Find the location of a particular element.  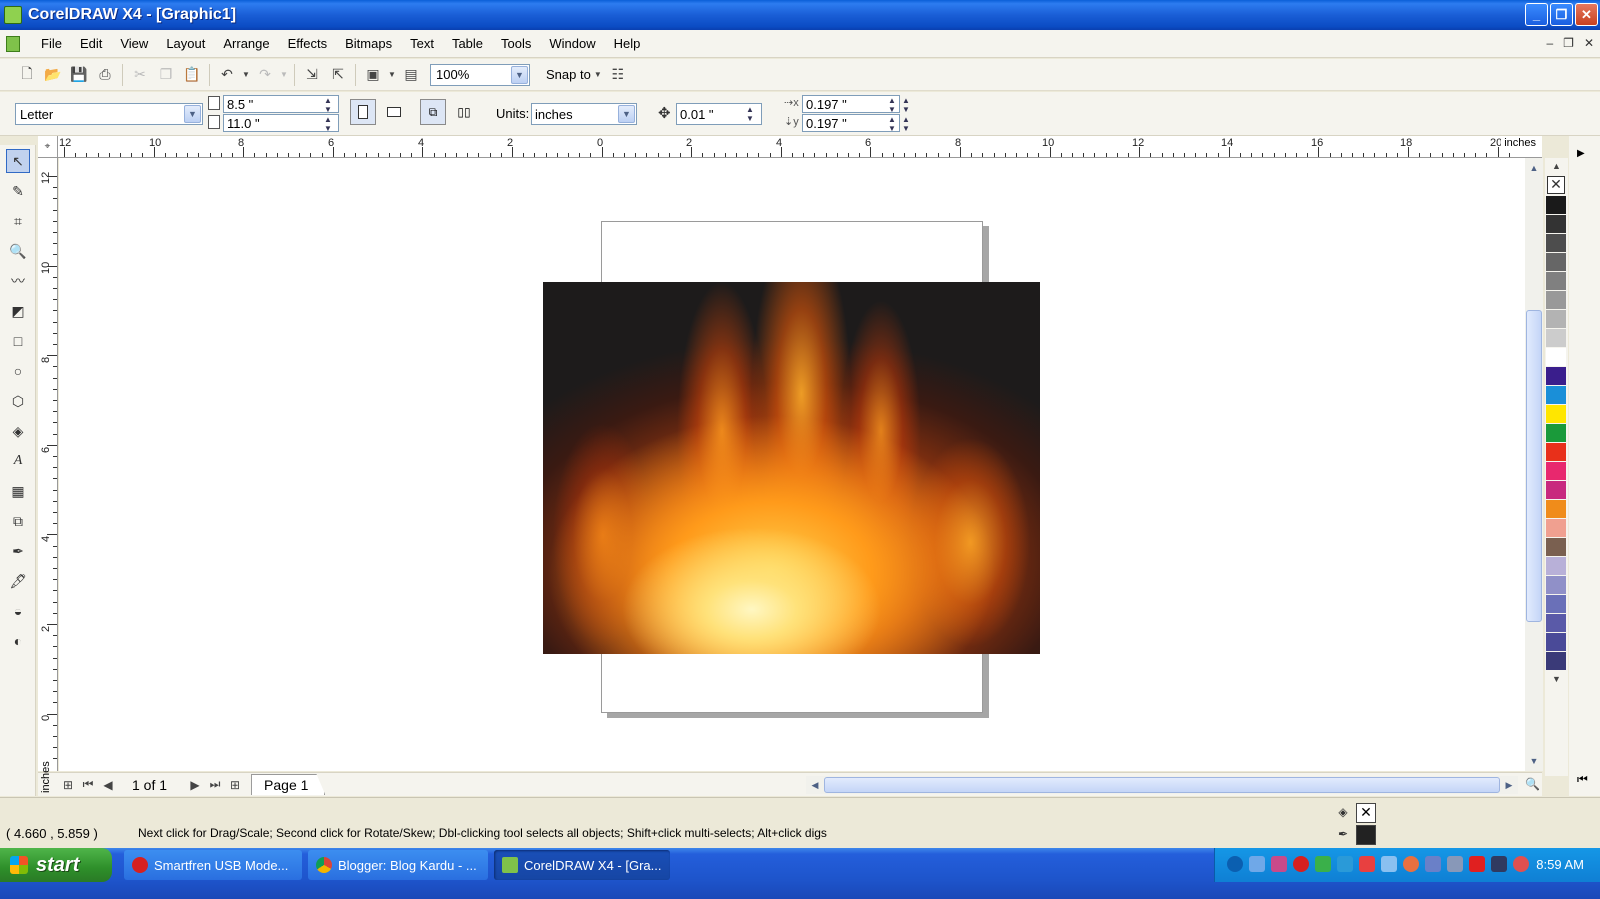

undo-dropdown-icon: ▼ is located at coordinates (246, 75).